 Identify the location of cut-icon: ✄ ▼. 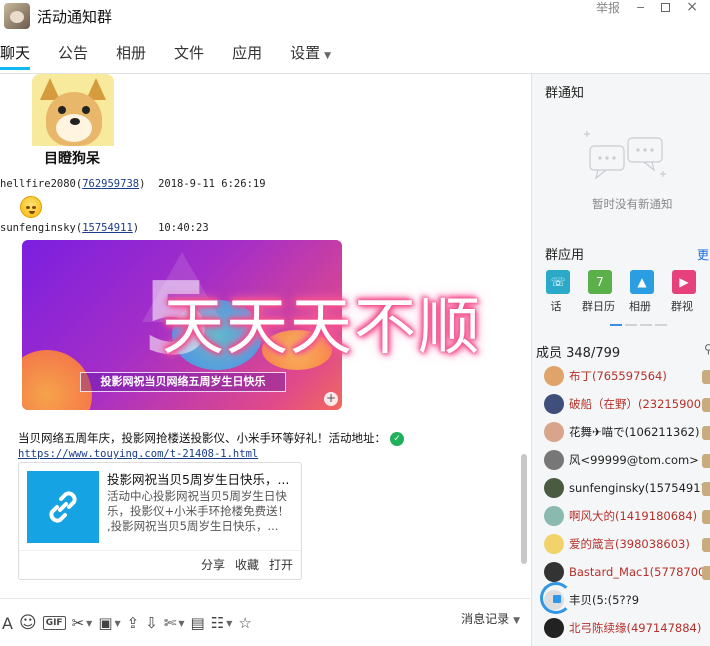
(174, 623).